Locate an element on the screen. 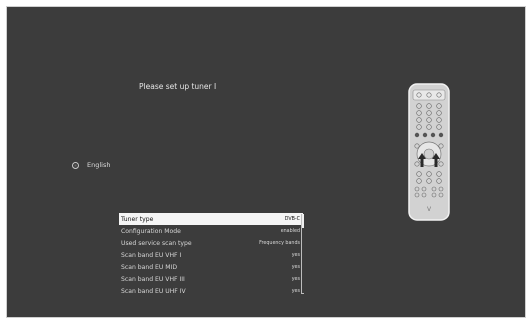 Image resolution: width=532 pixels, height=322 pixels. setting-label: Scan band EU MID is located at coordinates (149, 267).